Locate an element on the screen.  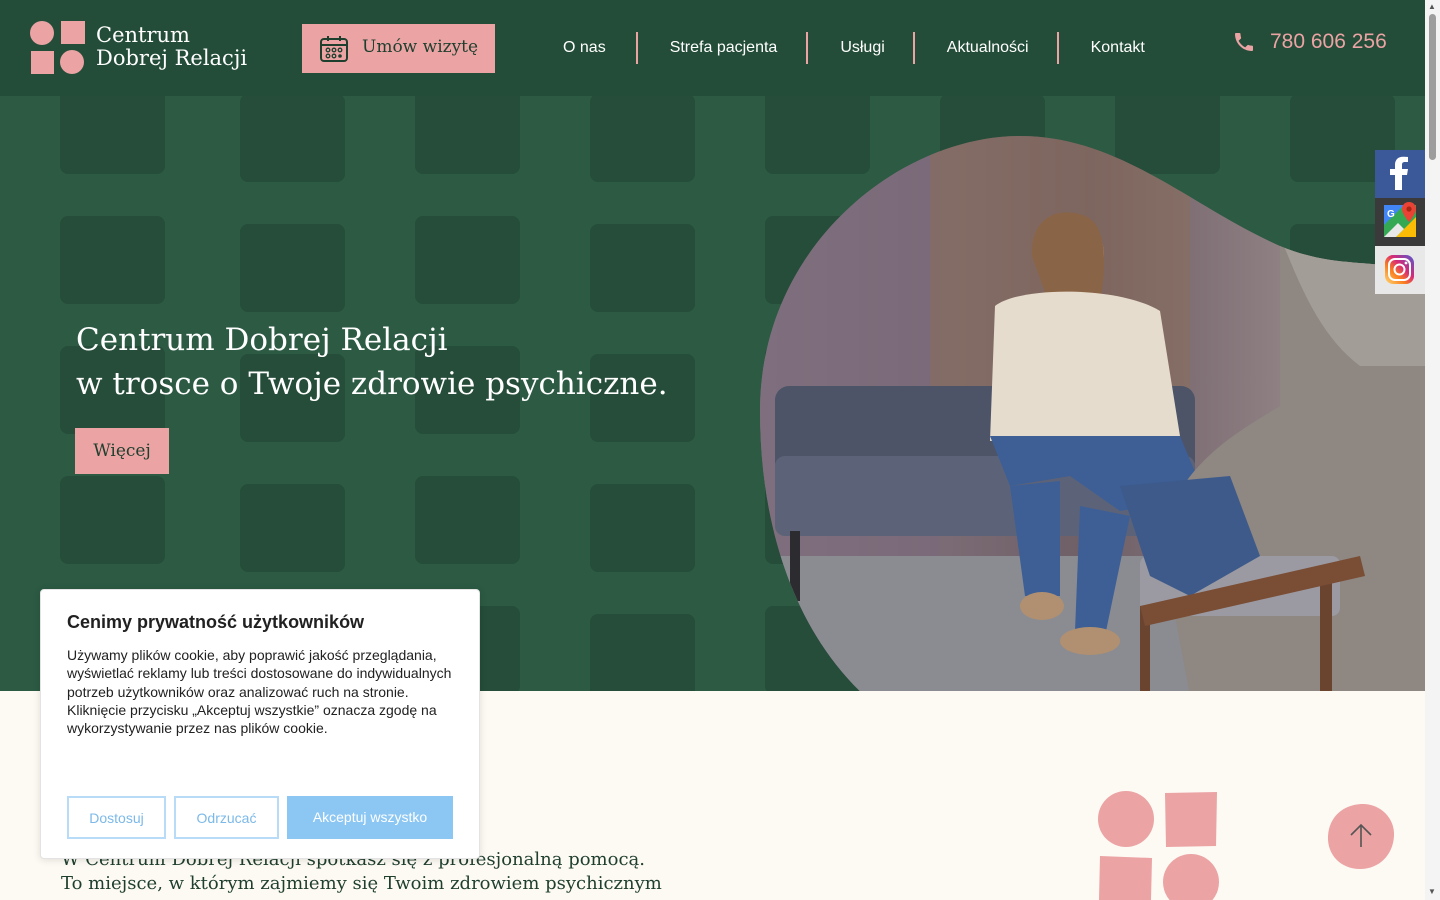
logo-text: Centrum Dobrej Relacji is located at coordinates (171, 47).